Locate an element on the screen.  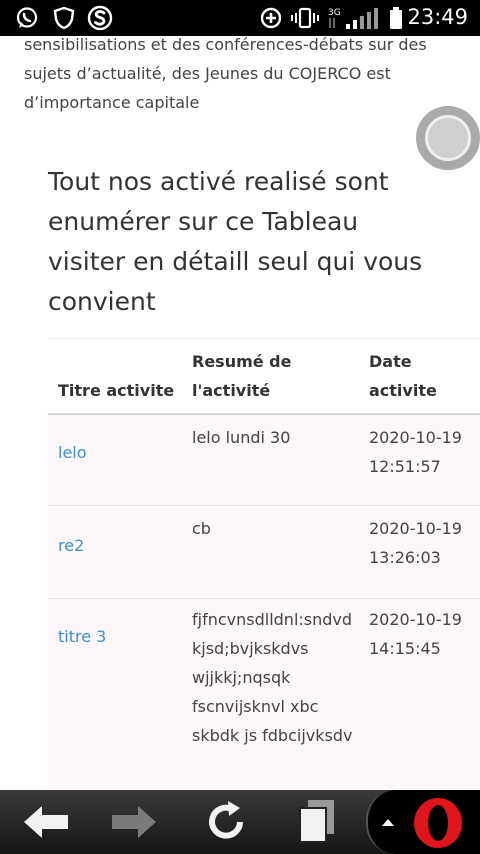
back-button is located at coordinates (46, 822).